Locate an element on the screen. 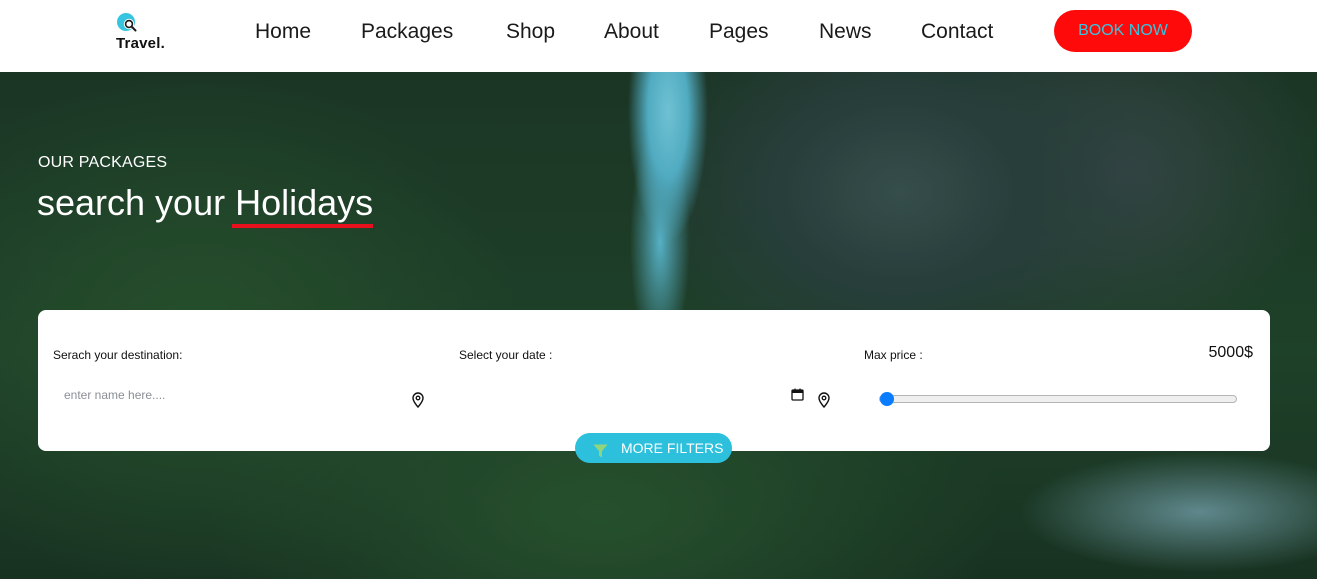 This screenshot has height=579, width=1317. date-label: Select your date : is located at coordinates (506, 355).